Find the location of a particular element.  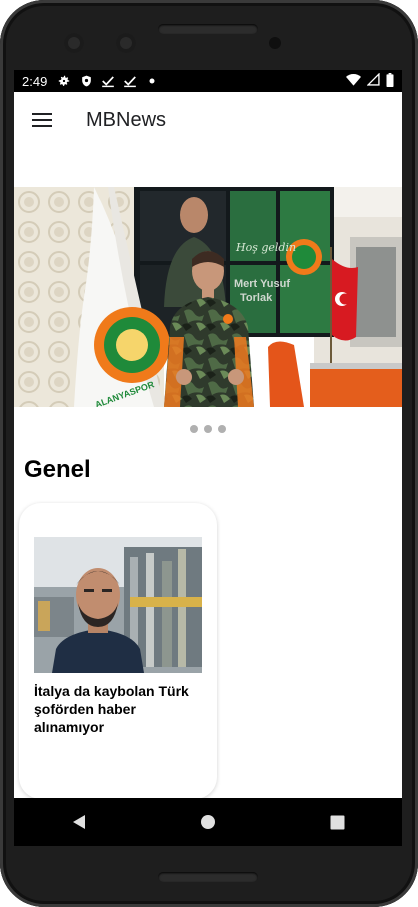

settings-icon is located at coordinates (64, 81).